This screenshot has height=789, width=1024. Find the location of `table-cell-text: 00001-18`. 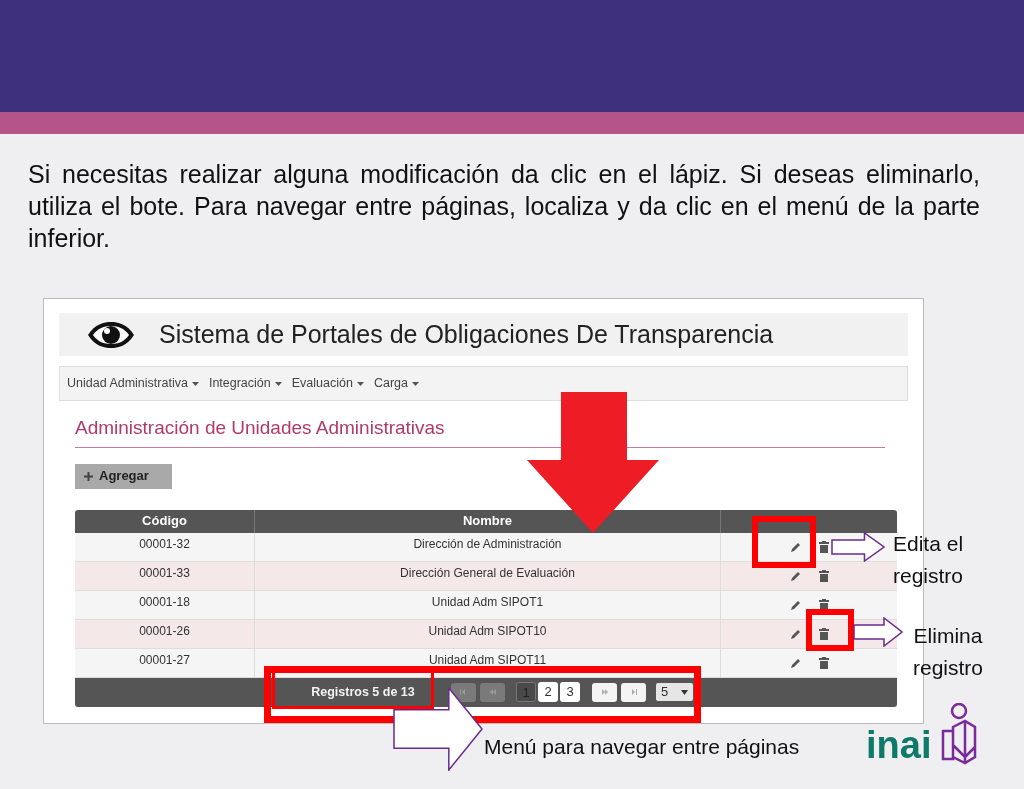

table-cell-text: 00001-18 is located at coordinates (164, 602).